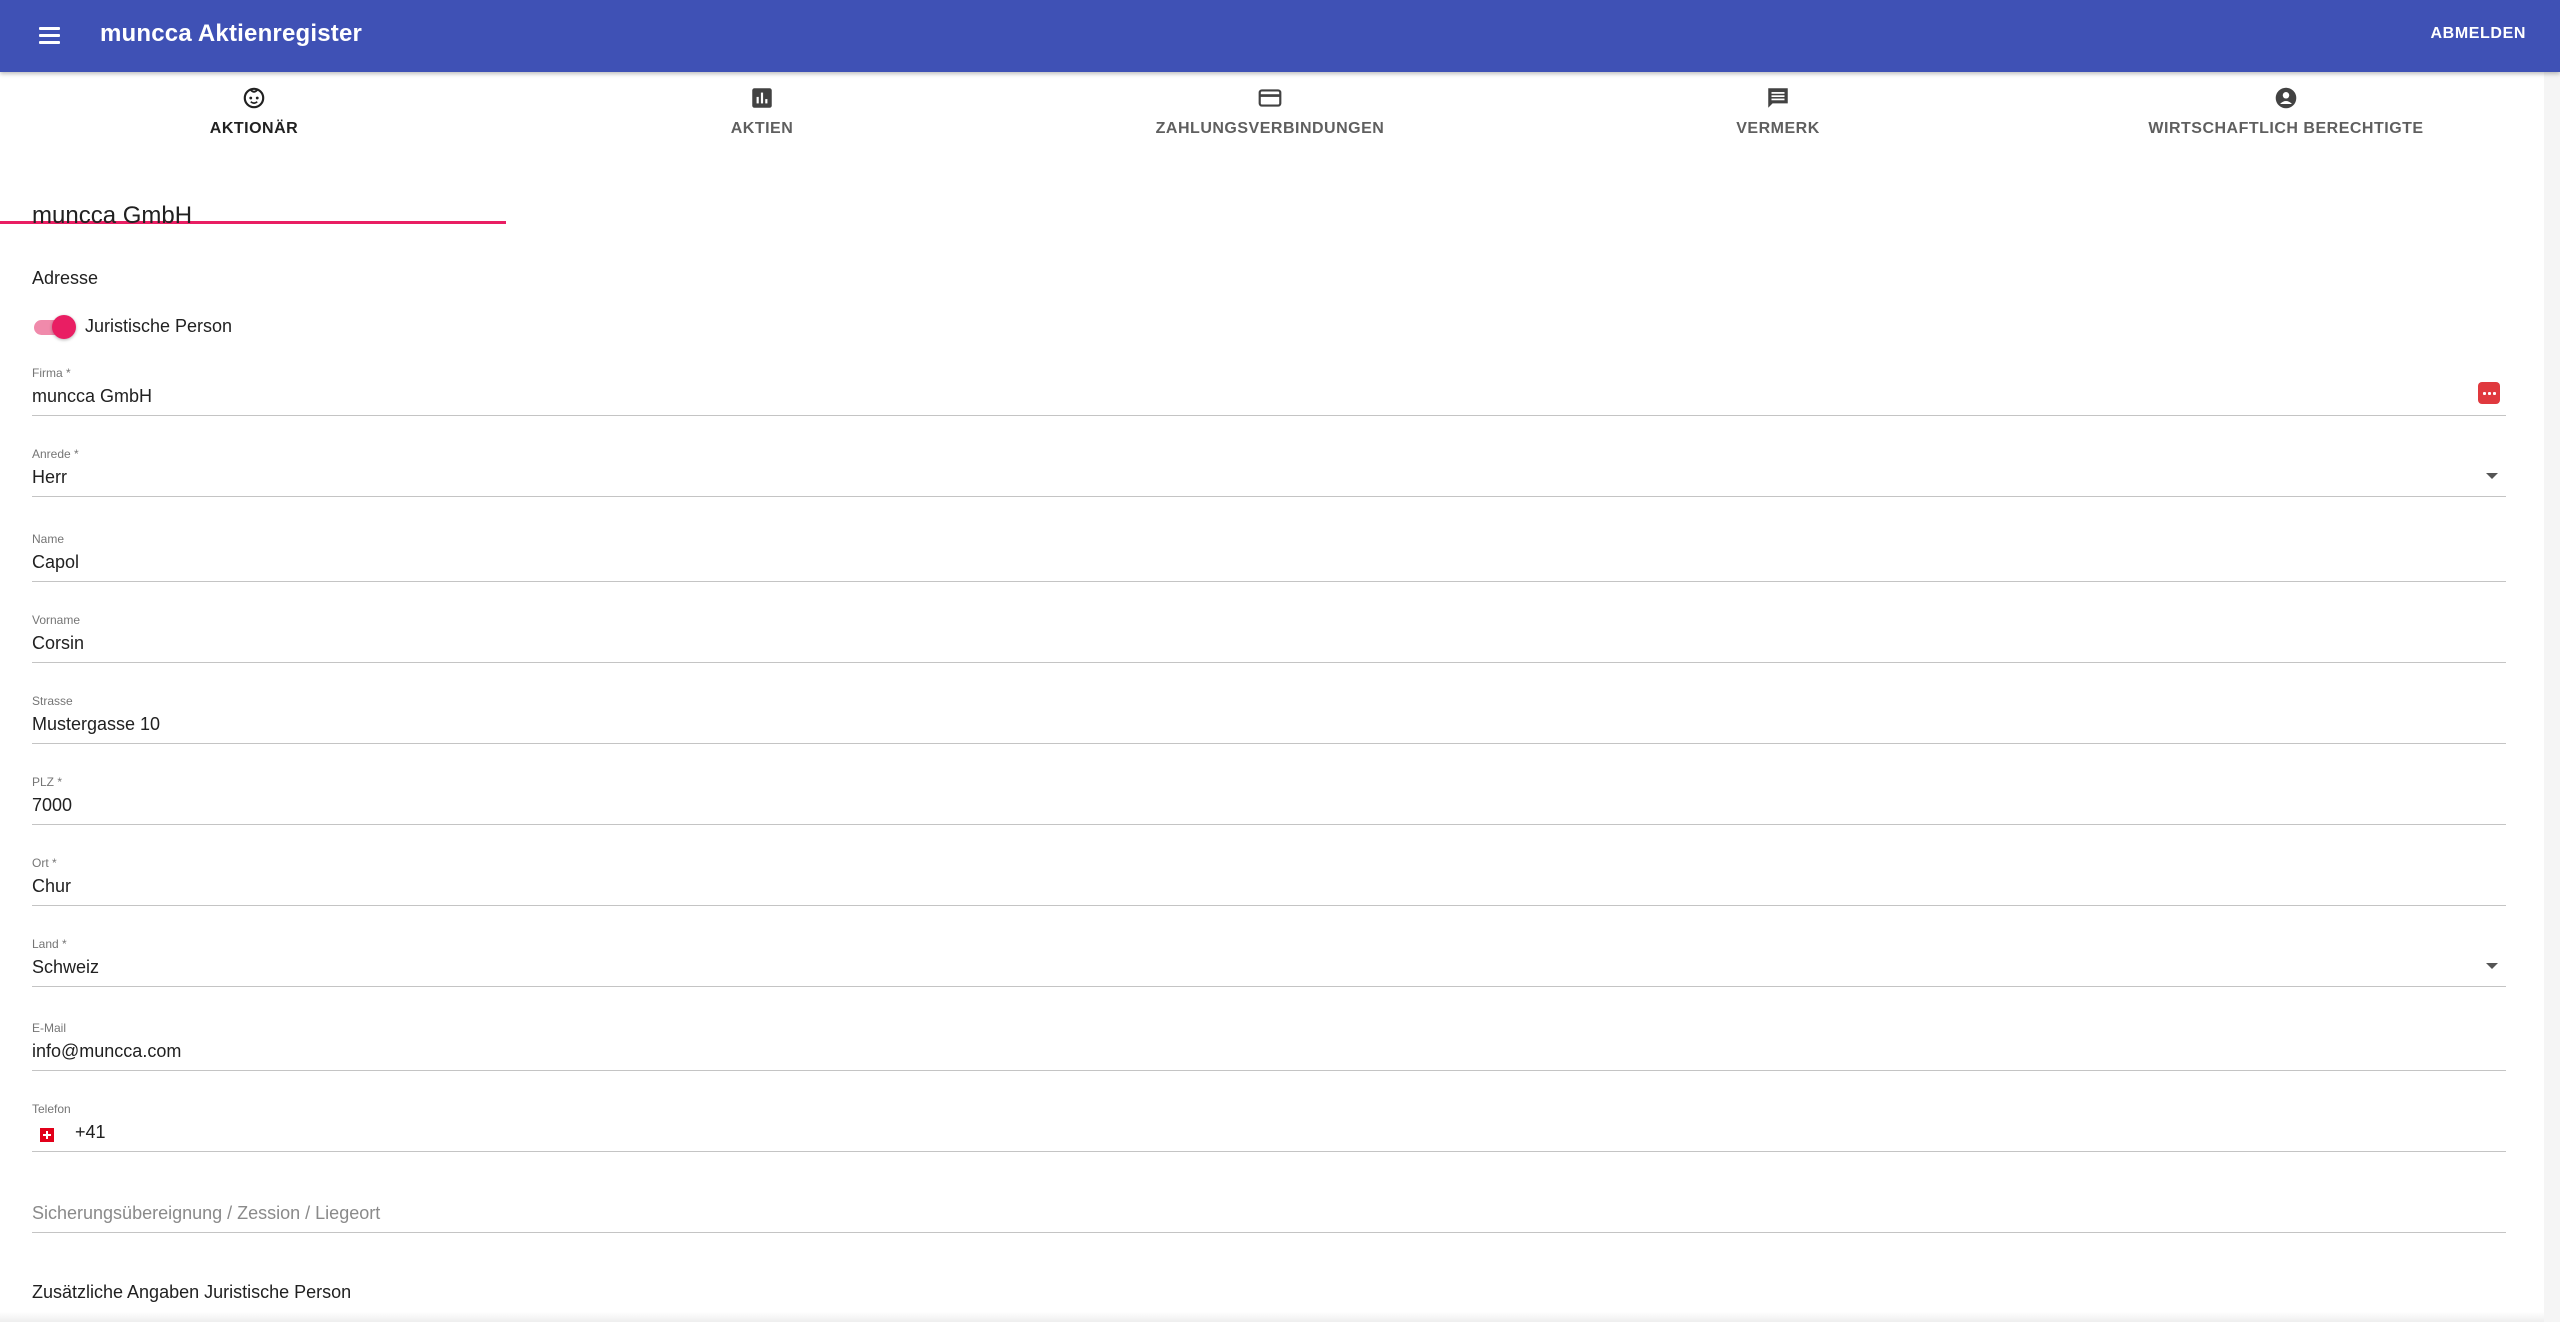  I want to click on ort-input: Chur, so click(1232, 886).